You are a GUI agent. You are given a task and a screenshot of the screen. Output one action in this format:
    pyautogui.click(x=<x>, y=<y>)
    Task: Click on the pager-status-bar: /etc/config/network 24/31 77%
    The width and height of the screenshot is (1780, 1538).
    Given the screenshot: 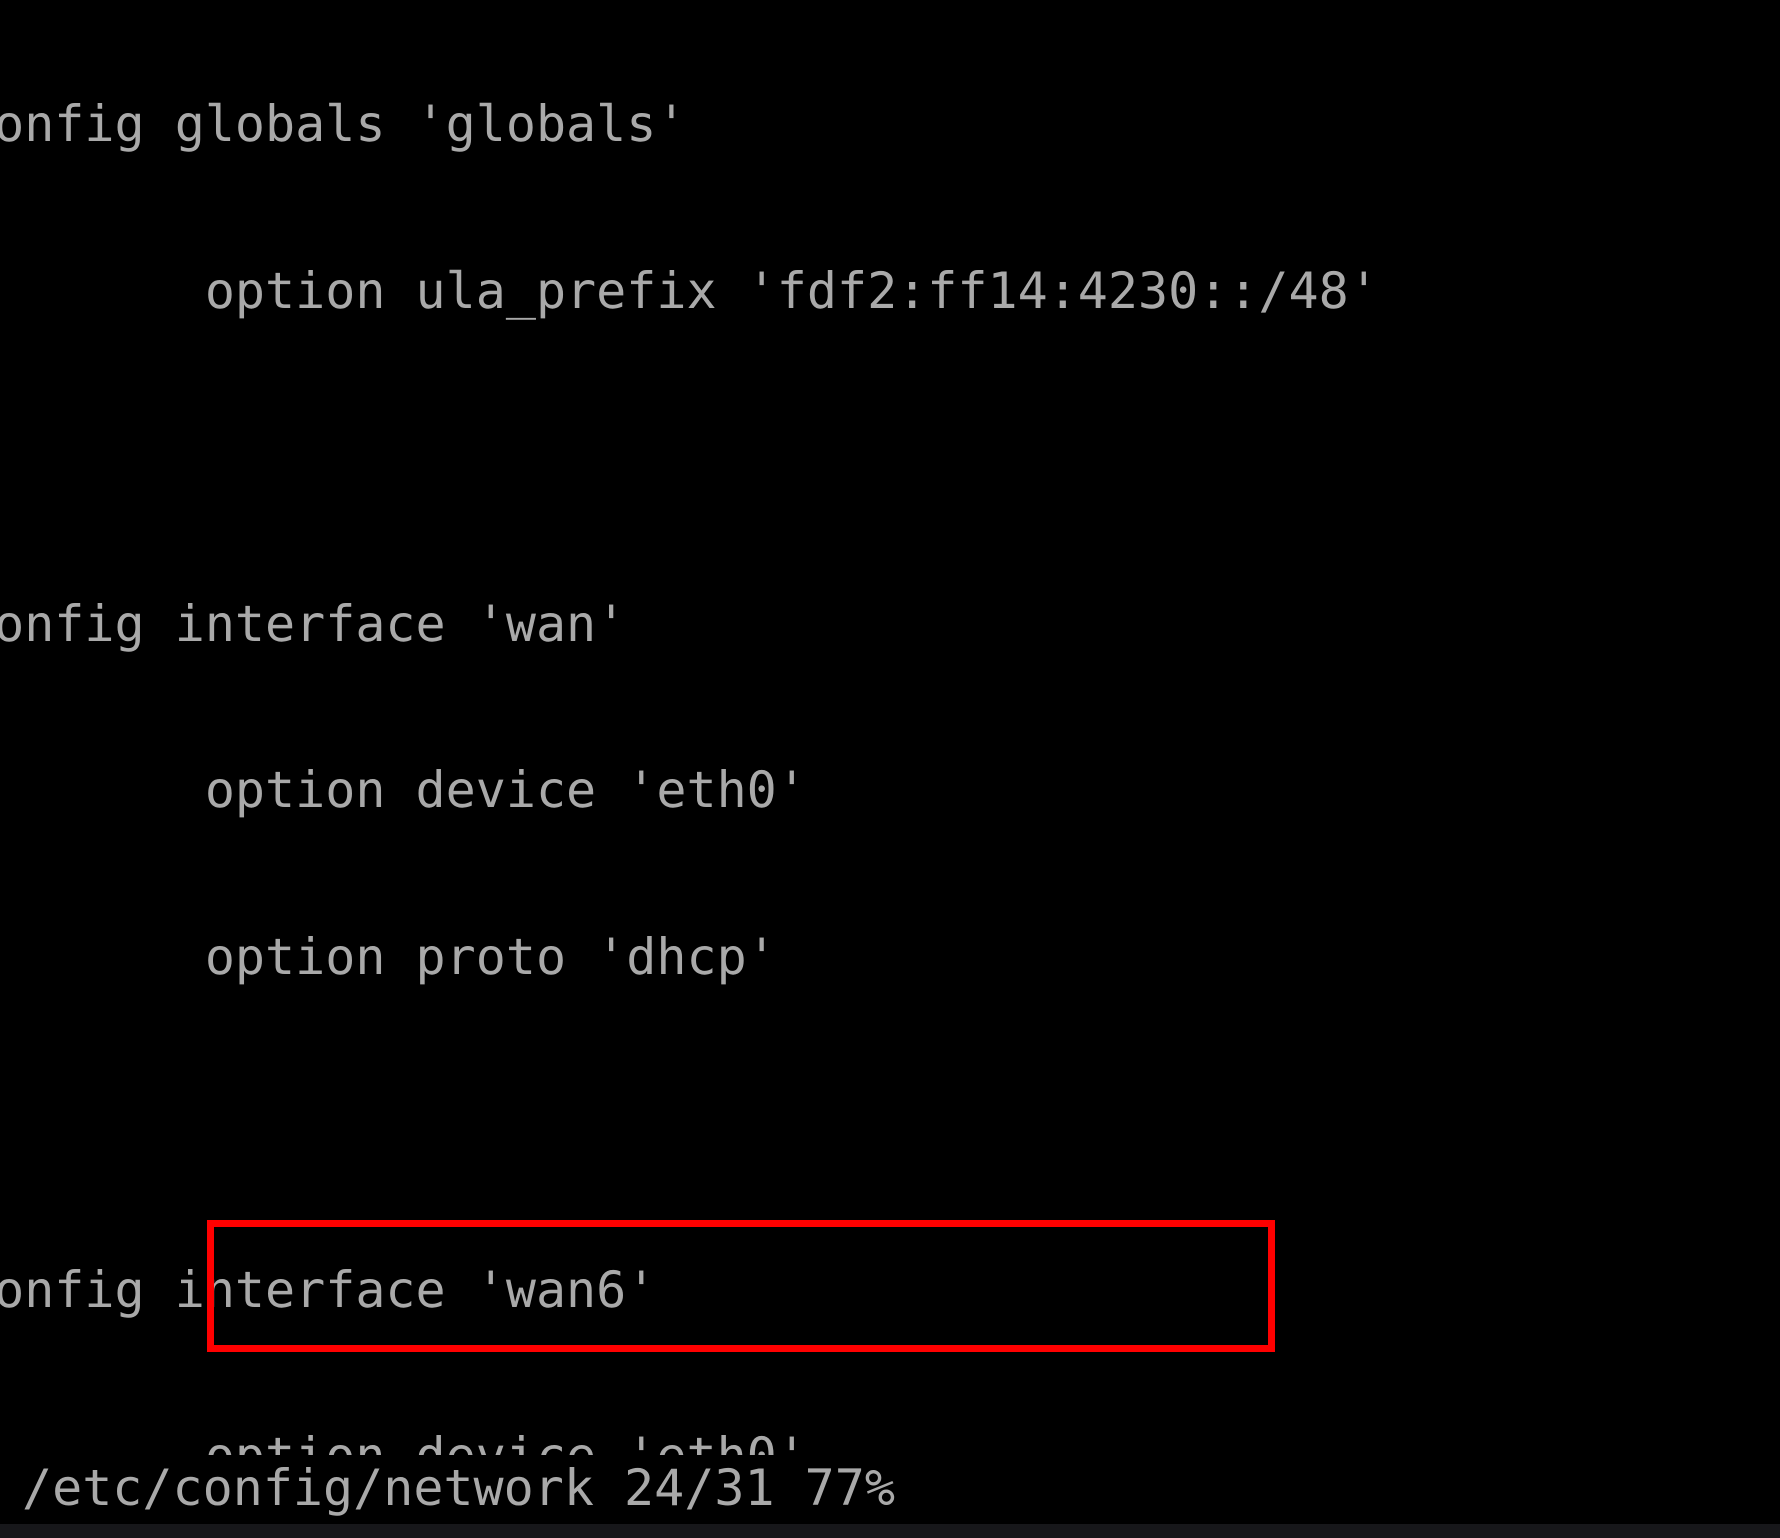 What is the action you would take?
    pyautogui.click(x=890, y=1488)
    